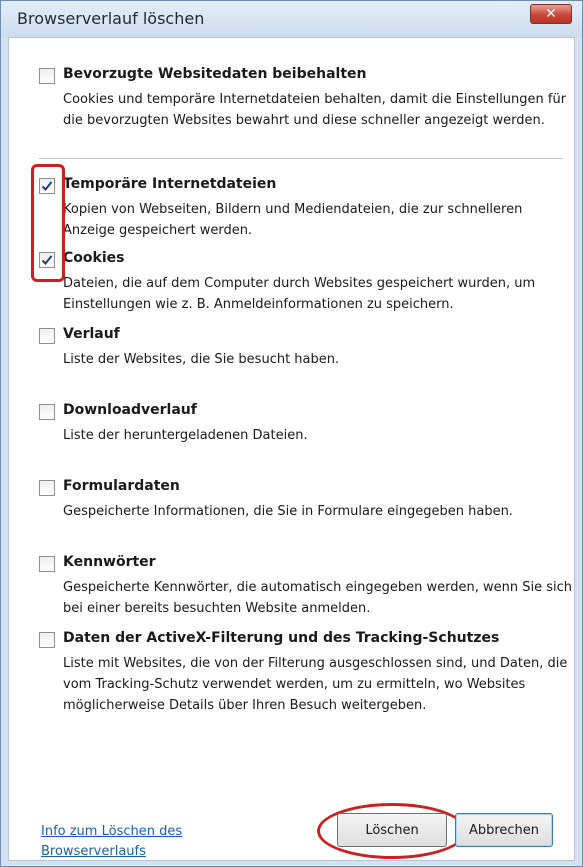  What do you see at coordinates (47, 336) in the screenshot?
I see `checkbox-history` at bounding box center [47, 336].